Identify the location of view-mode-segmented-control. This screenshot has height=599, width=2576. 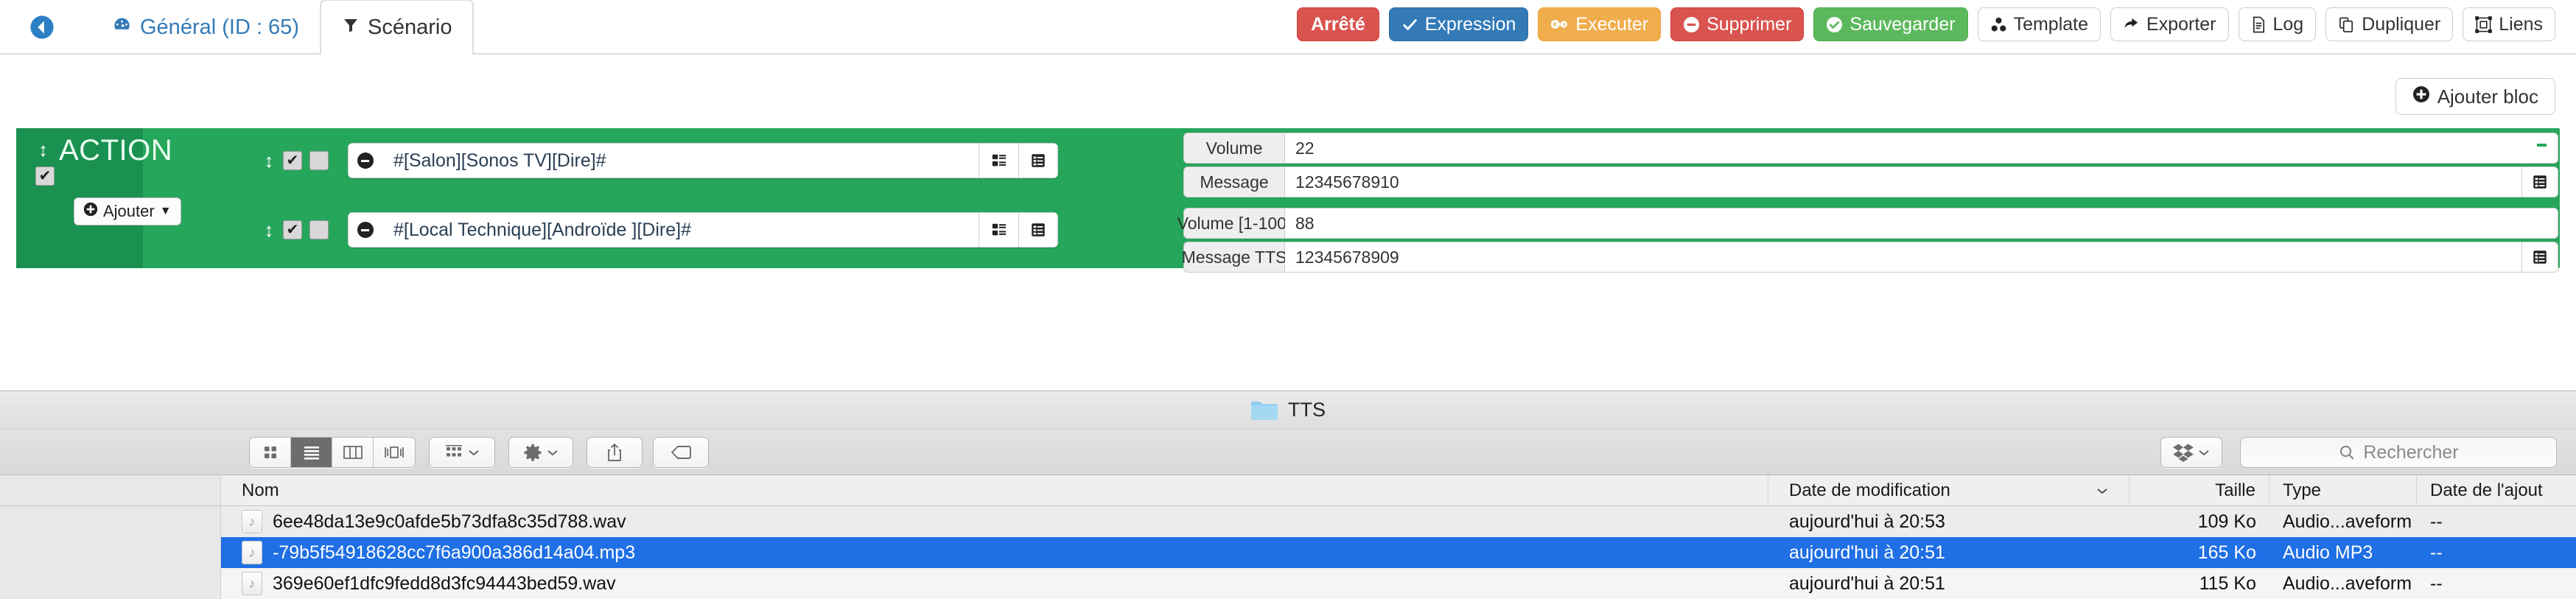
(332, 452).